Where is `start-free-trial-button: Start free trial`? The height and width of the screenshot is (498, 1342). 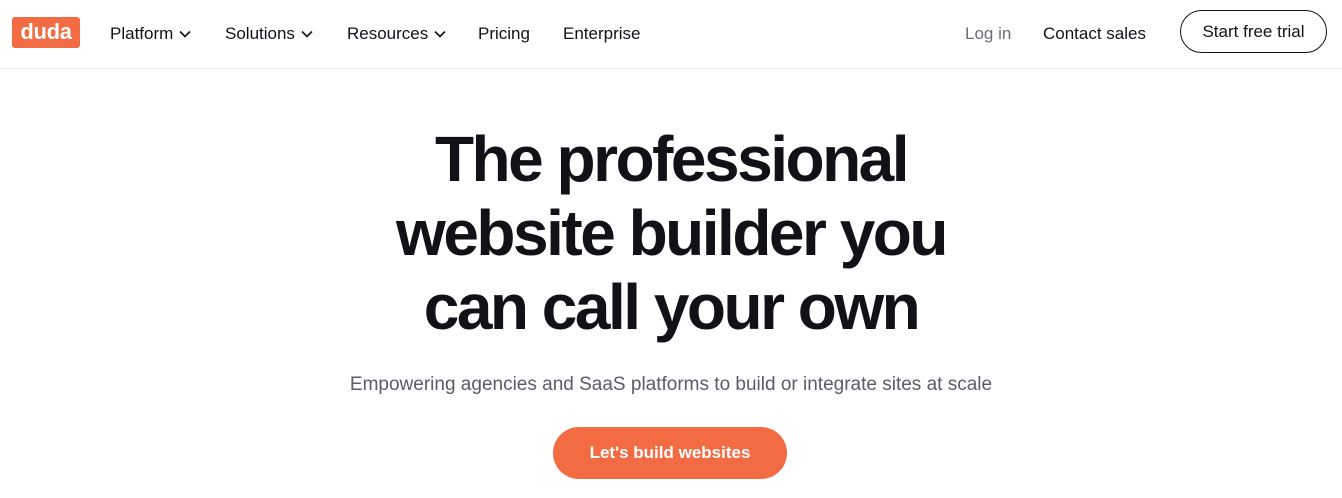 start-free-trial-button: Start free trial is located at coordinates (1253, 31).